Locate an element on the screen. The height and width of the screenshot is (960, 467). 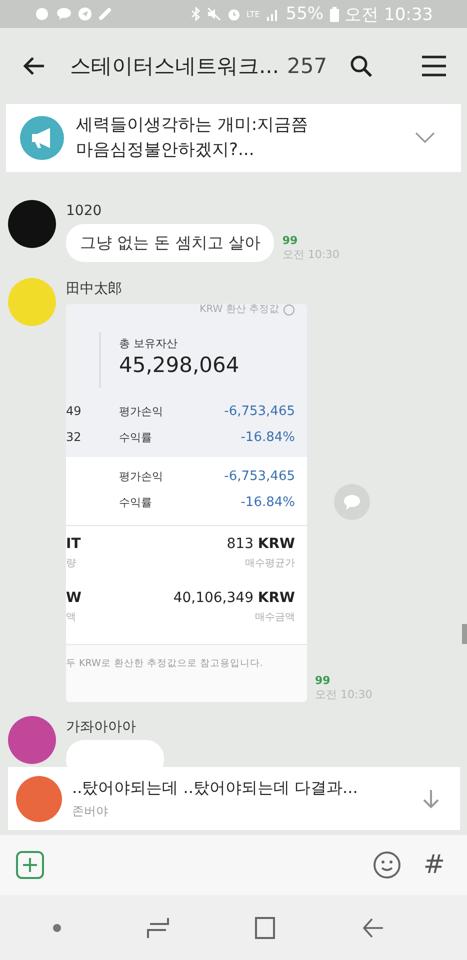
search-button is located at coordinates (361, 66).